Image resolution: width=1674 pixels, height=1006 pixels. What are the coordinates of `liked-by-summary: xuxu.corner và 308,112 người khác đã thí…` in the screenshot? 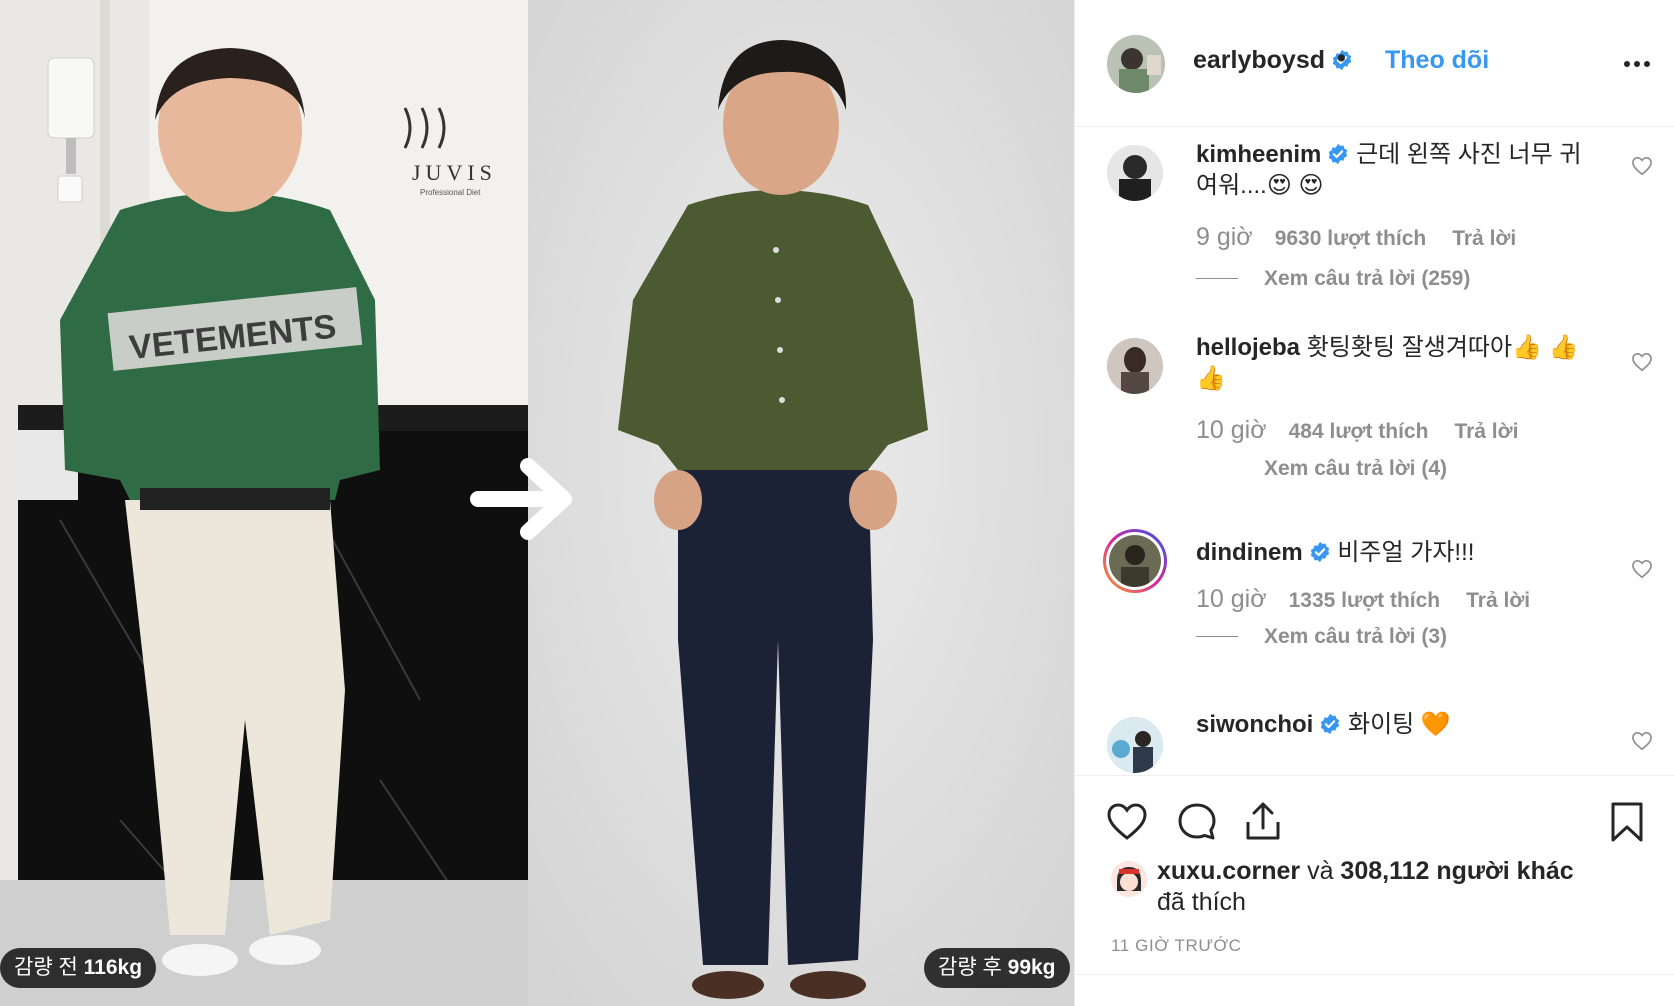 It's located at (1397, 887).